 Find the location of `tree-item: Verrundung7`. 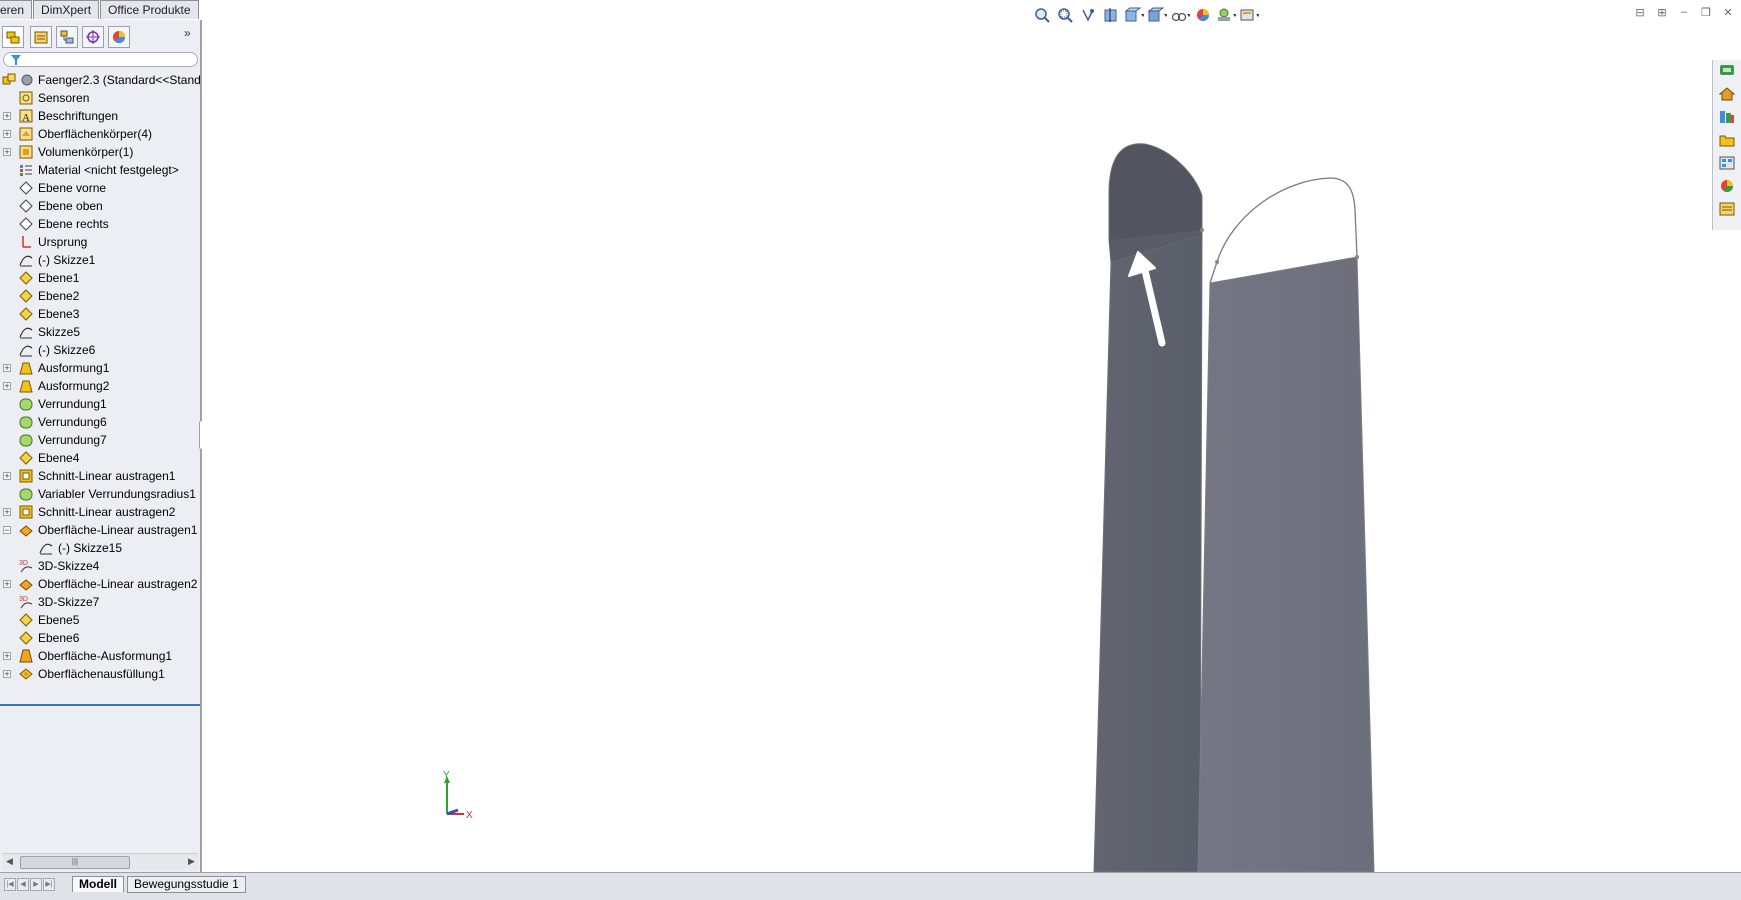

tree-item: Verrundung7 is located at coordinates (100, 440).